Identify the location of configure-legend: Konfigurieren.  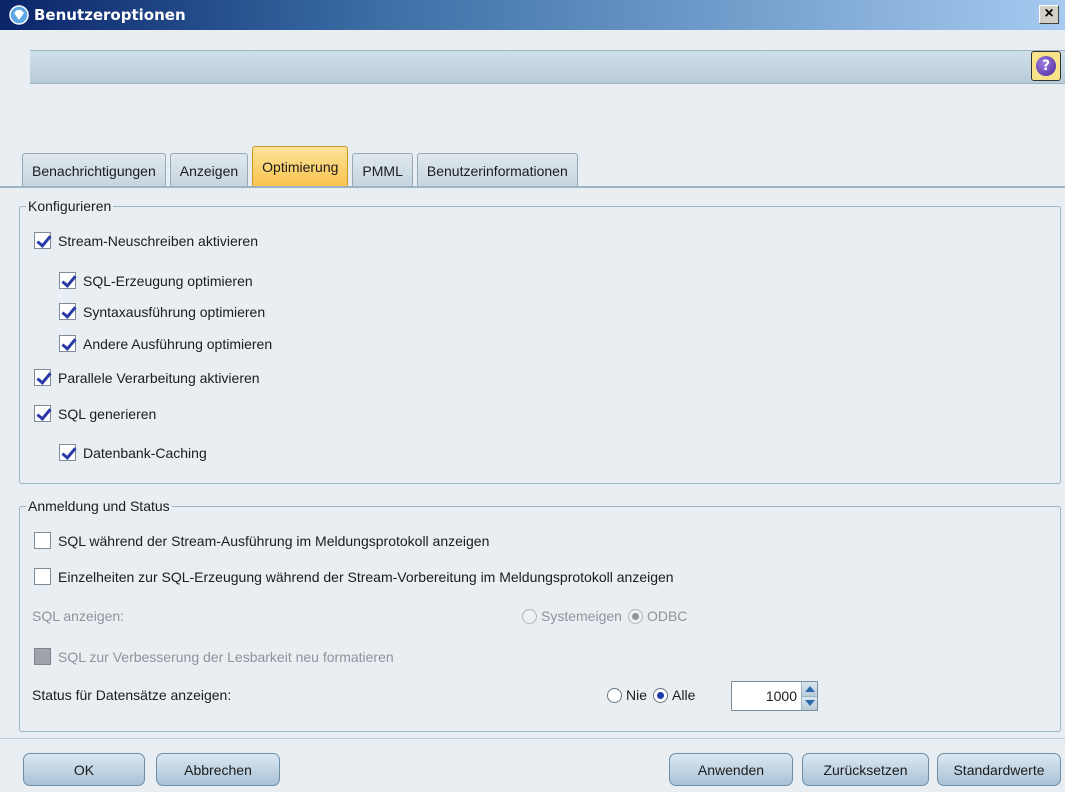
(70, 206).